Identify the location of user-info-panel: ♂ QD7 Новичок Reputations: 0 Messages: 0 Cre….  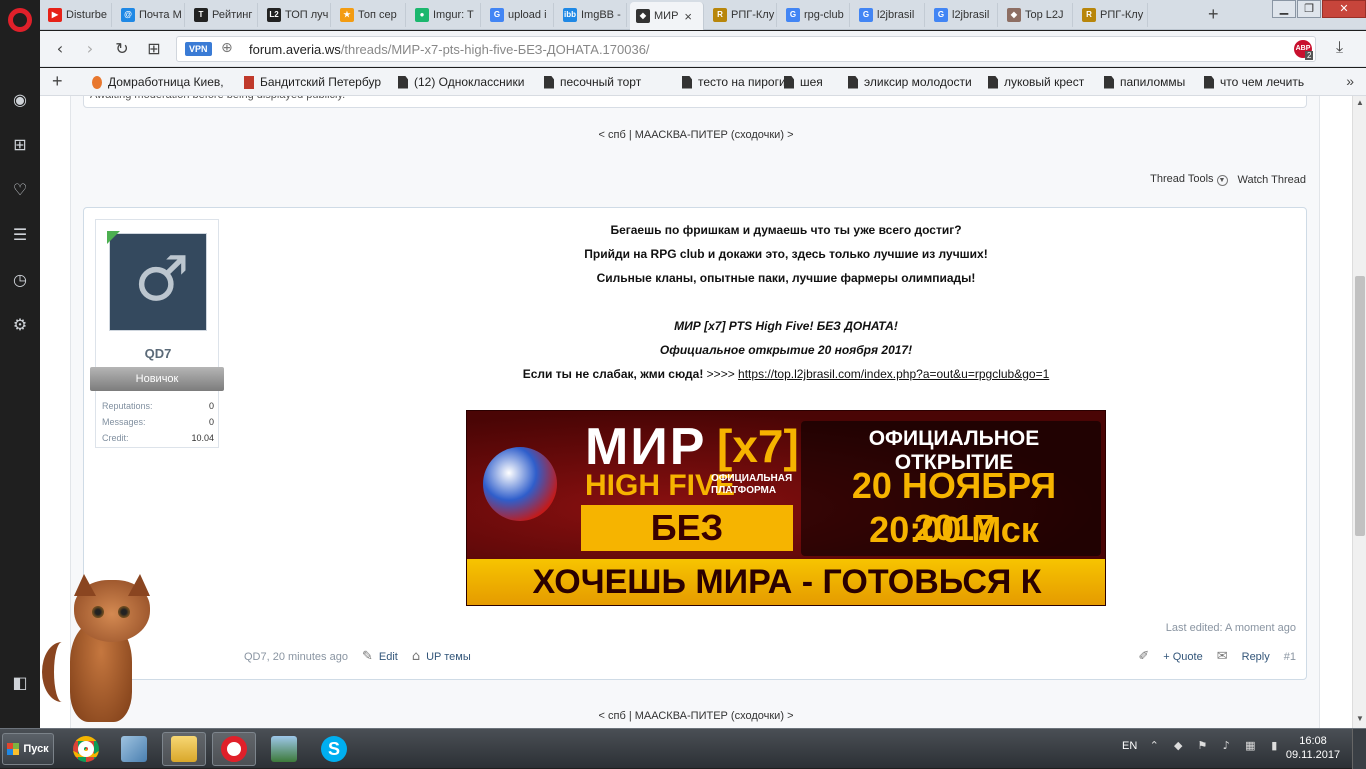
(157, 333).